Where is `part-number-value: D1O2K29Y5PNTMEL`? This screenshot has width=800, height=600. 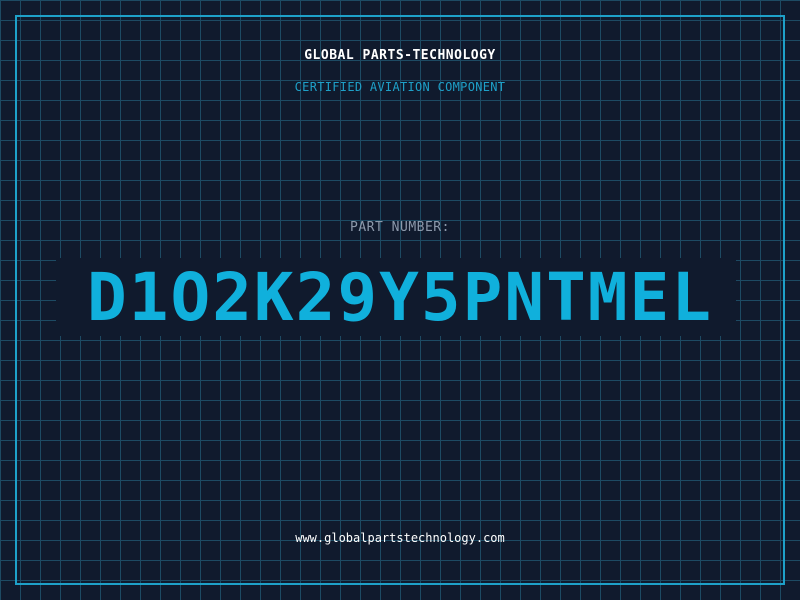
part-number-value: D1O2K29Y5PNTMEL is located at coordinates (400, 297).